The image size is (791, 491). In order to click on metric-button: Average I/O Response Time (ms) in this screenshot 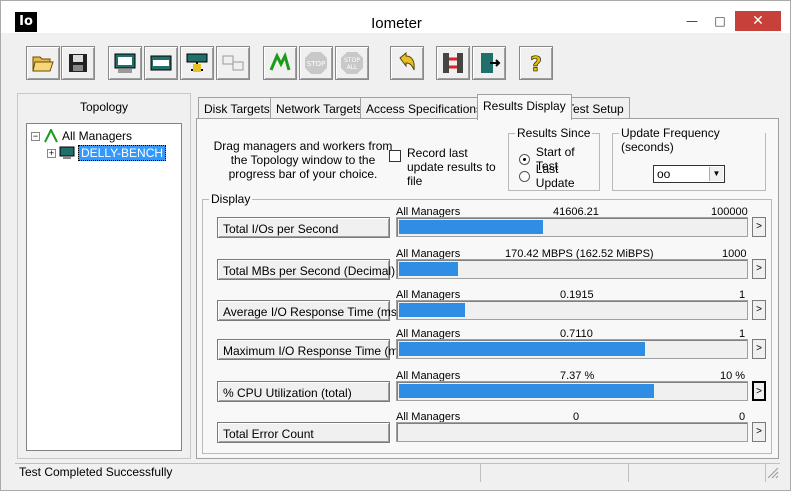, I will do `click(309, 310)`.